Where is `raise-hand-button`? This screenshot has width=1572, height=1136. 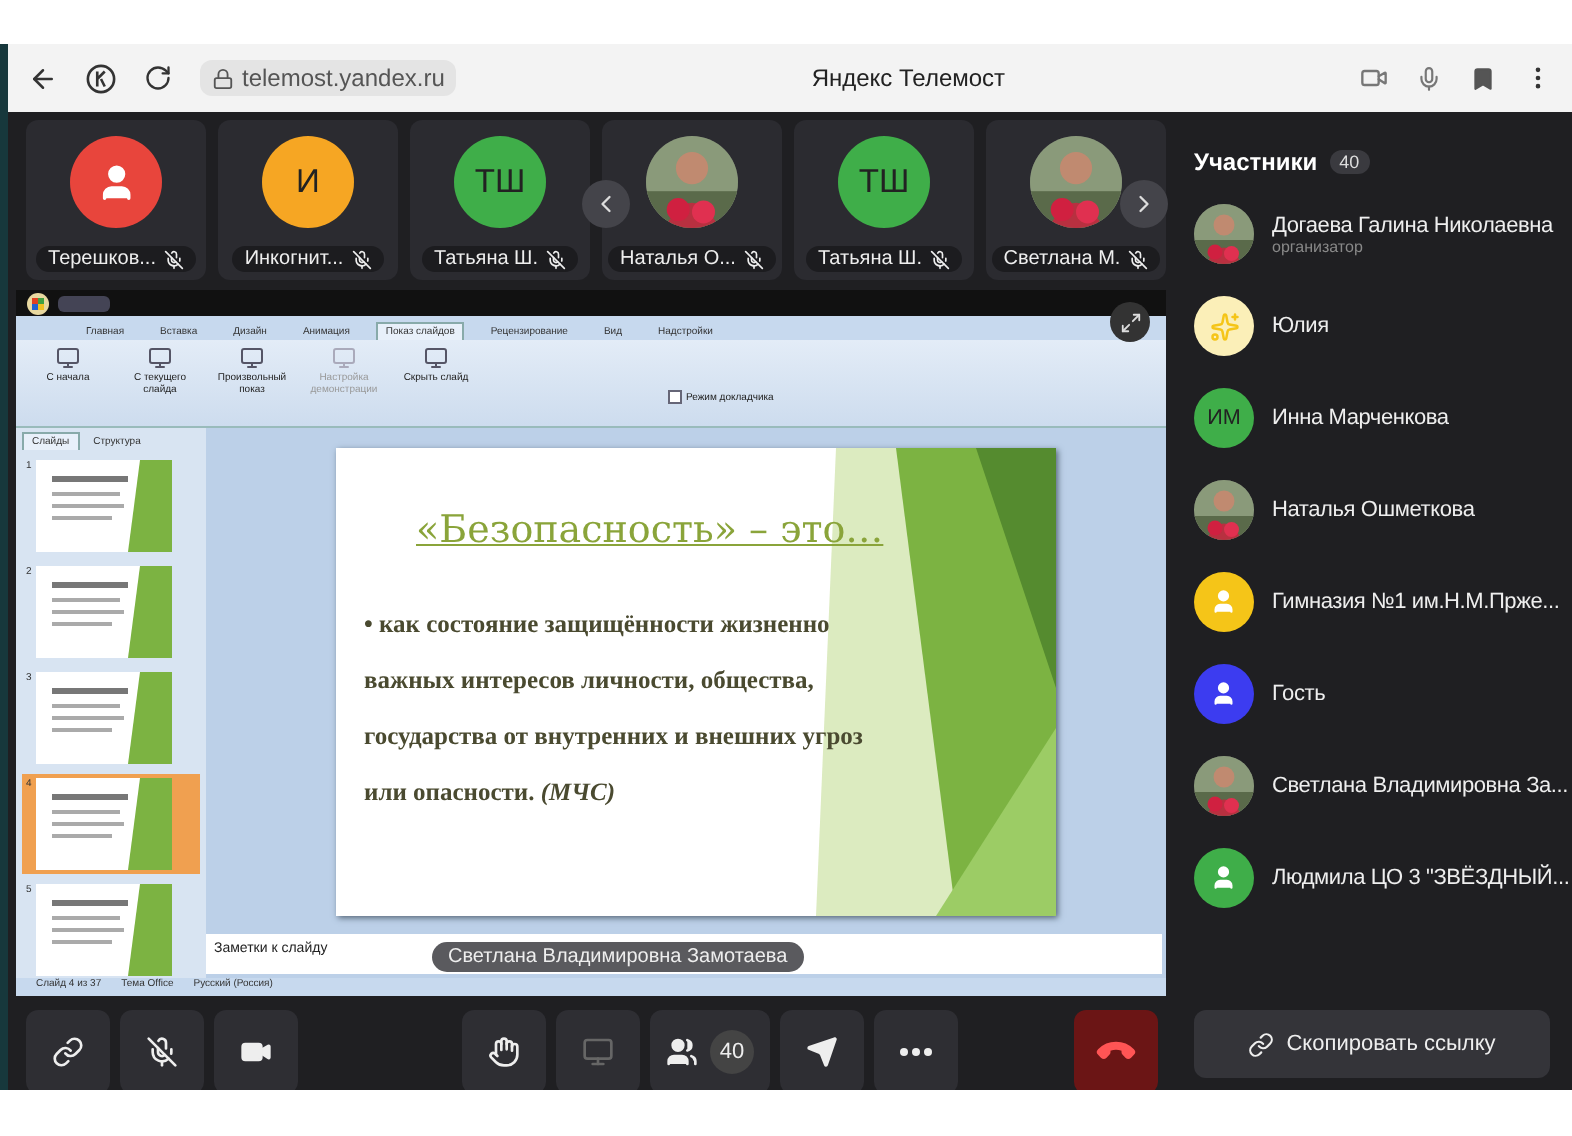
raise-hand-button is located at coordinates (504, 1050).